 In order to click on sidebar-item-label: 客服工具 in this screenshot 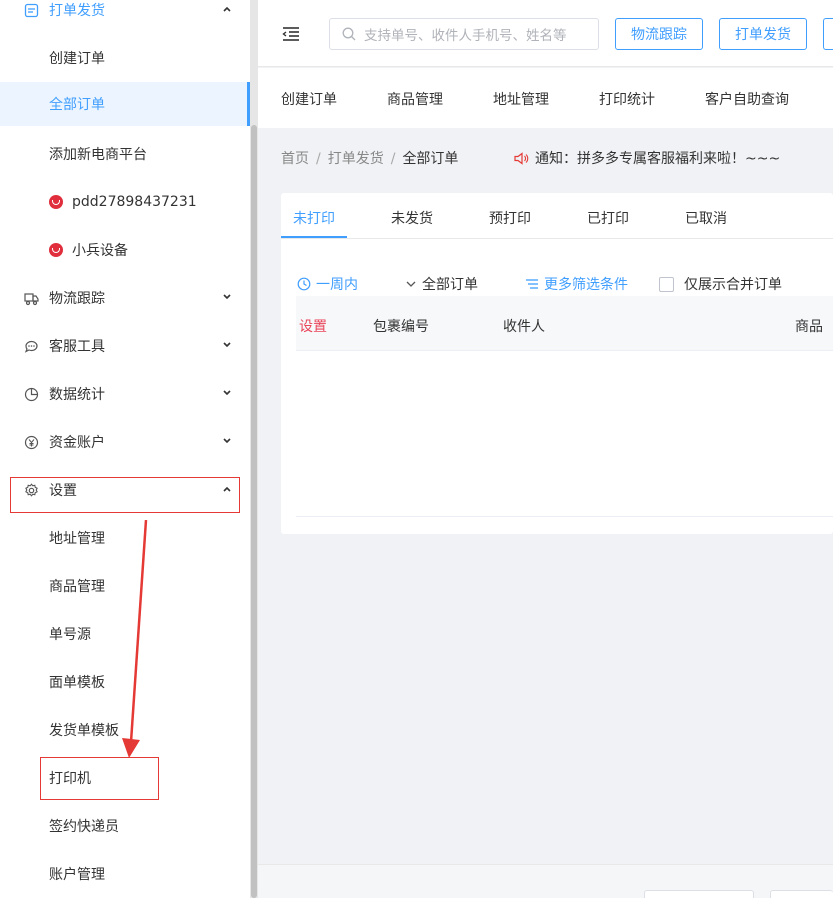, I will do `click(77, 347)`.